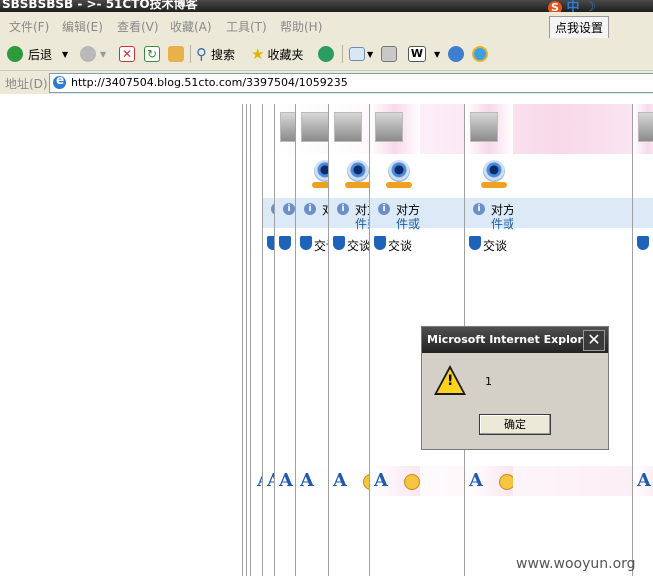 This screenshot has width=653, height=576. What do you see at coordinates (511, 339) in the screenshot?
I see `alert-title: Microsoft Internet Explorer` at bounding box center [511, 339].